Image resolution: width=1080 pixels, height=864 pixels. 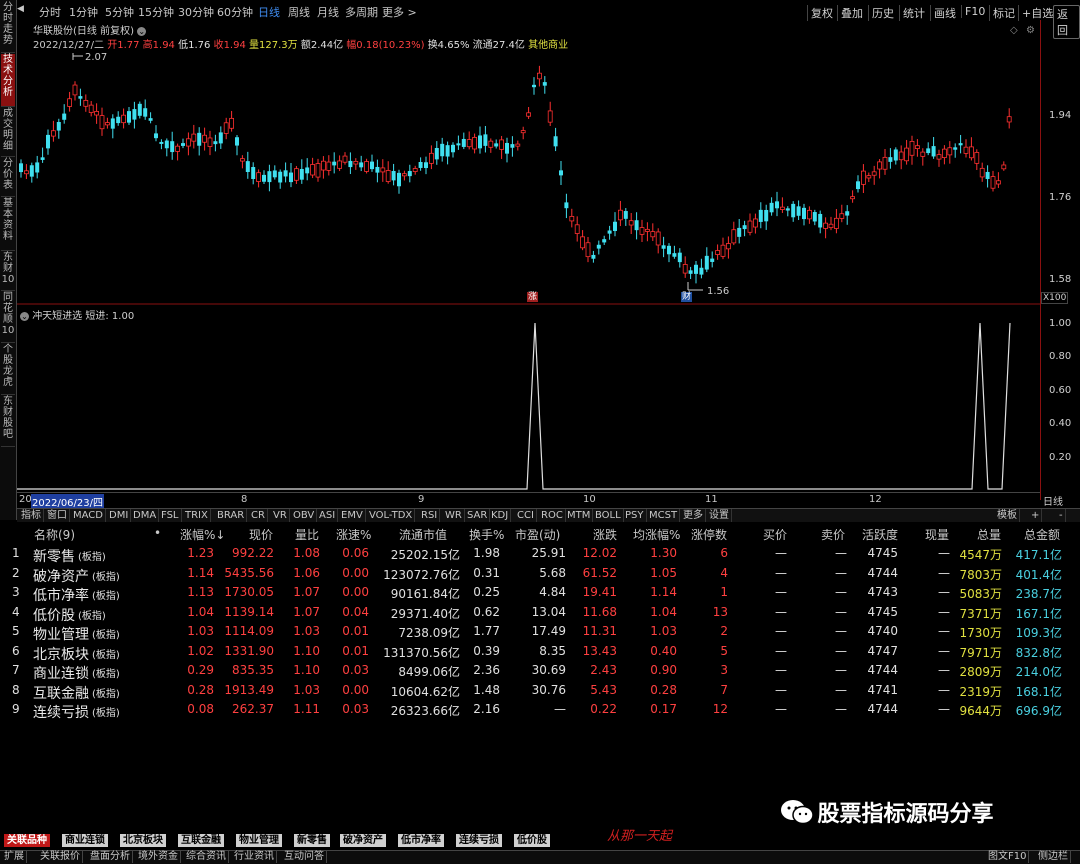 I want to click on indicator-tab-3: DMI, so click(x=119, y=515).